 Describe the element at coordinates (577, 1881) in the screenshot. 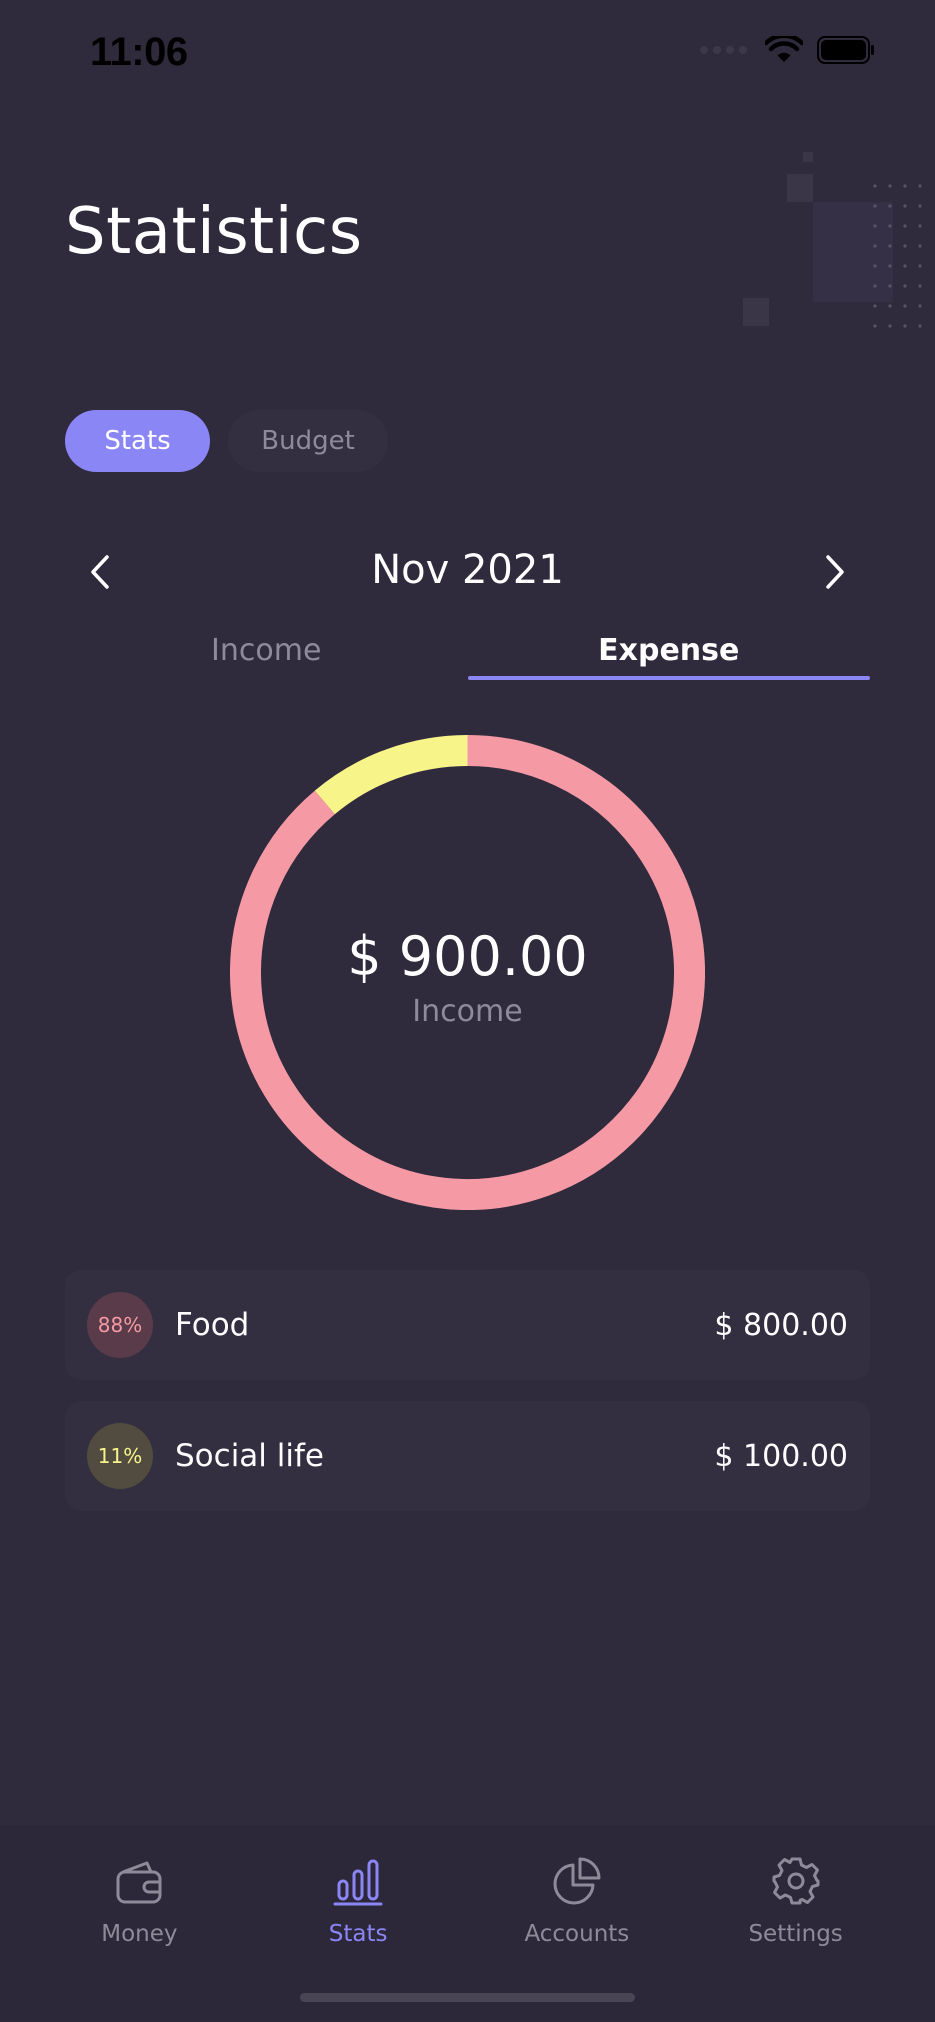

I see `pie-chart-icon` at that location.